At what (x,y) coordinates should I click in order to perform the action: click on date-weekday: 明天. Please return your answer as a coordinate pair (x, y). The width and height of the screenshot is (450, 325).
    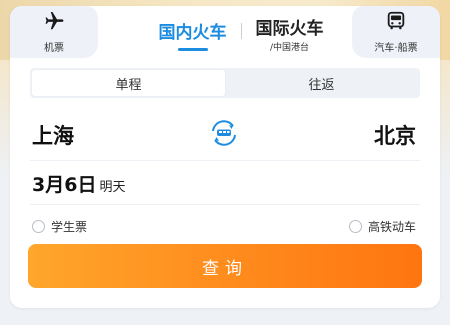
    Looking at the image, I should click on (112, 187).